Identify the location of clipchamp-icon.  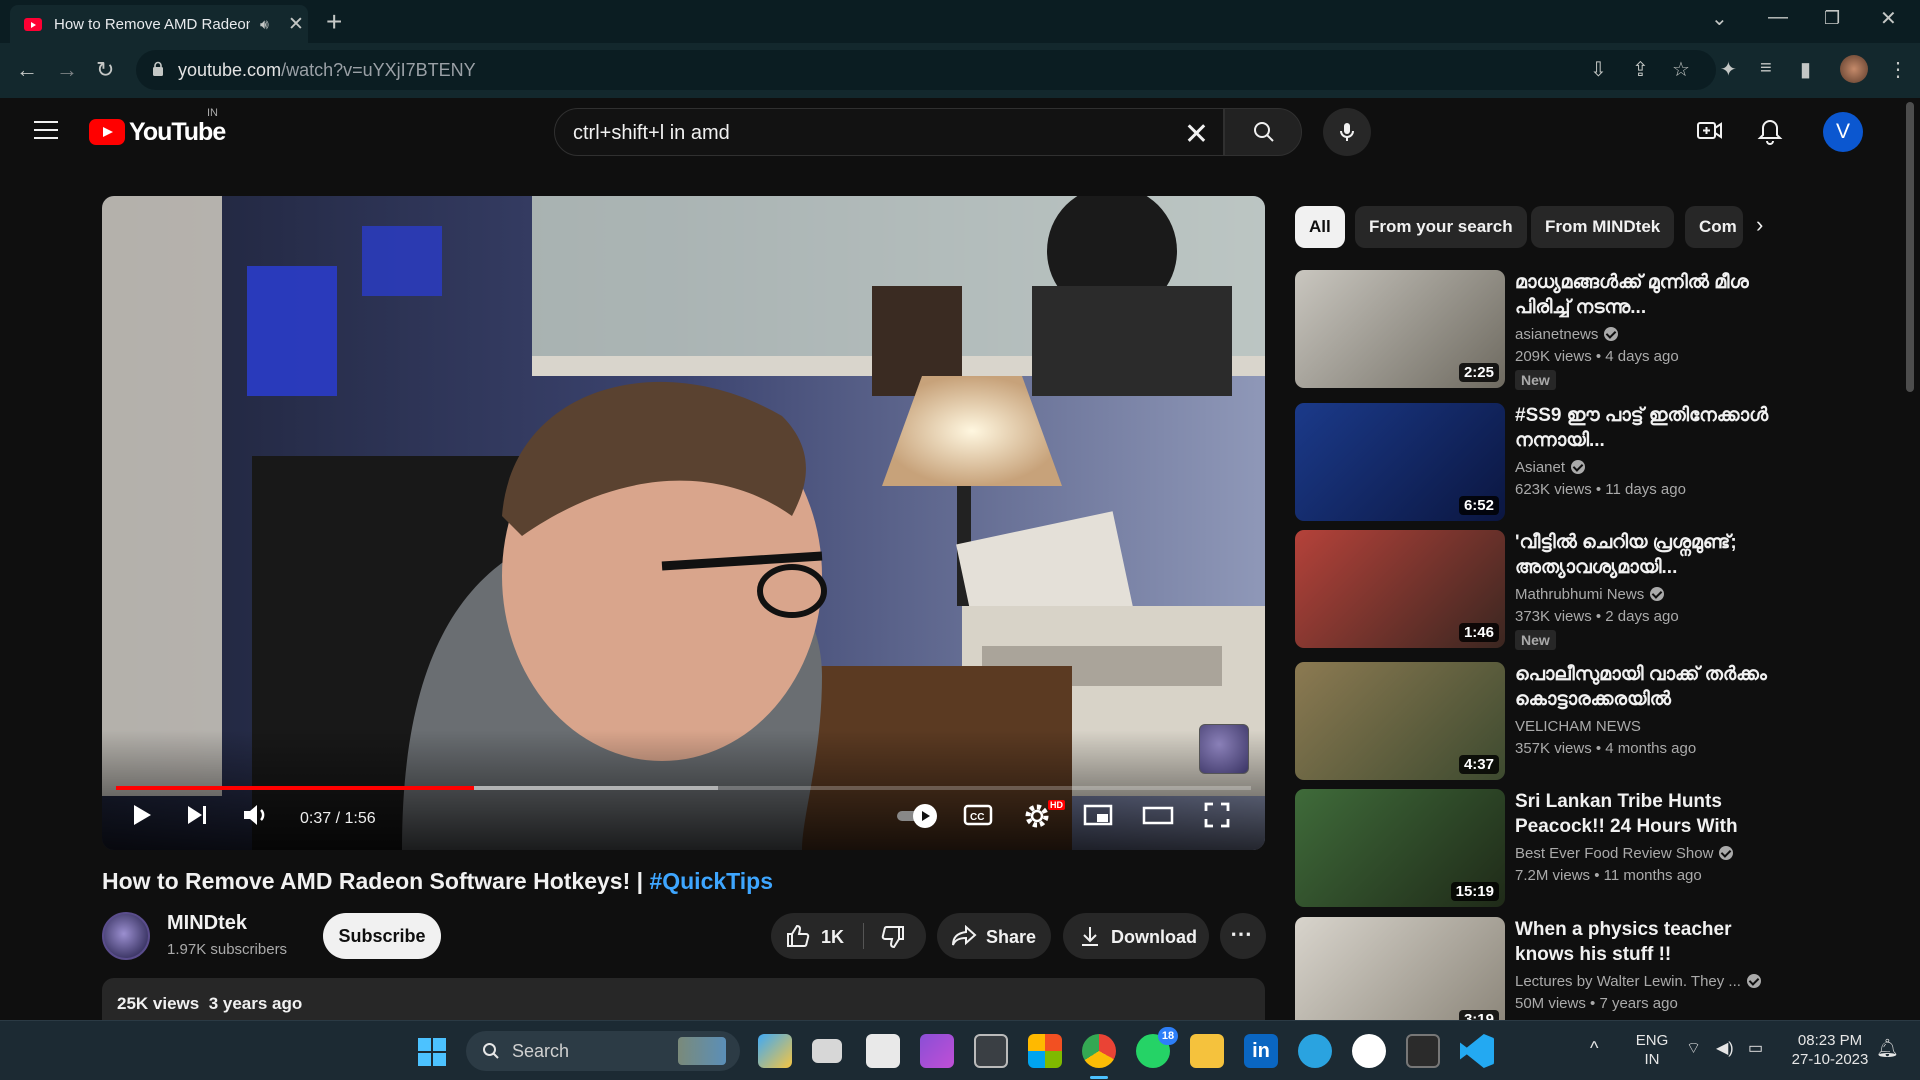
(937, 1051).